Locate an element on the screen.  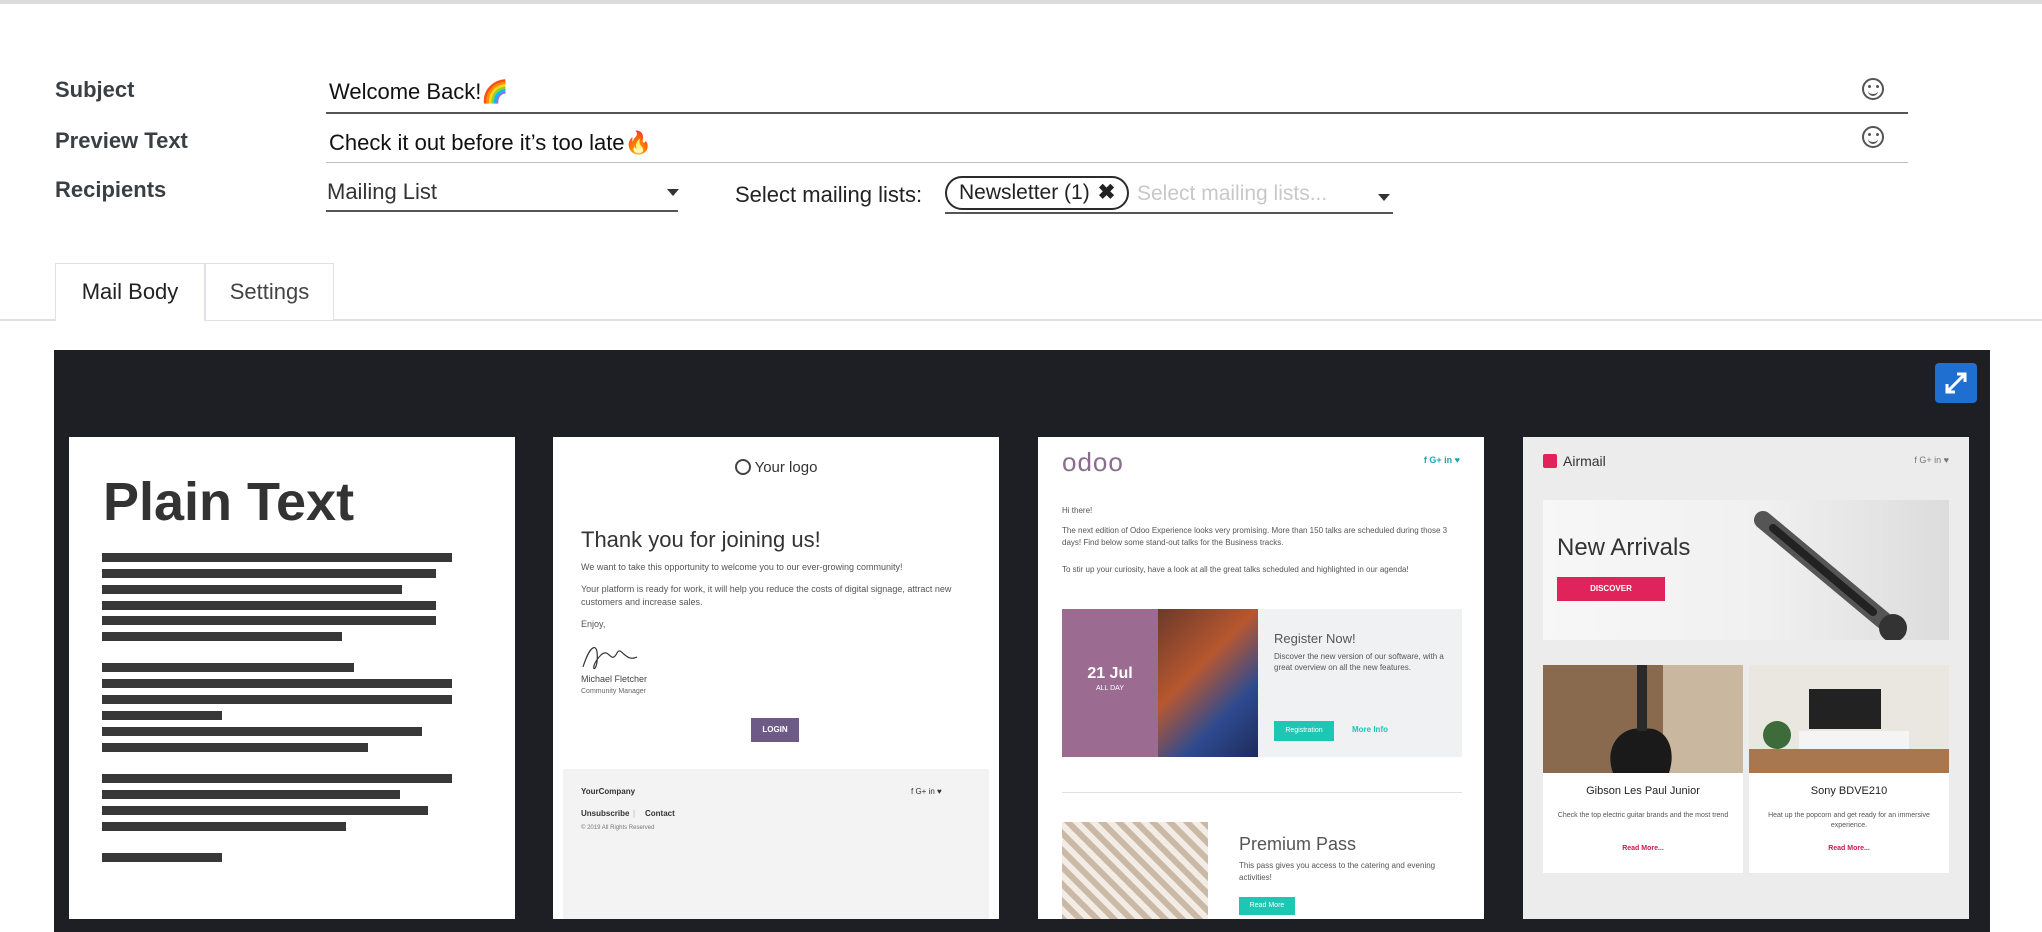
event-date: 21 Jul is located at coordinates (1110, 673).